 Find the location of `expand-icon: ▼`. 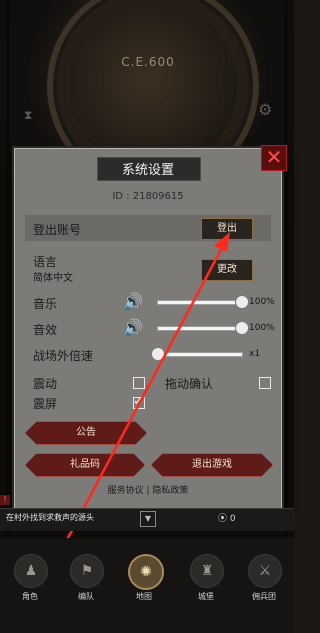

expand-icon: ▼ is located at coordinates (148, 519).